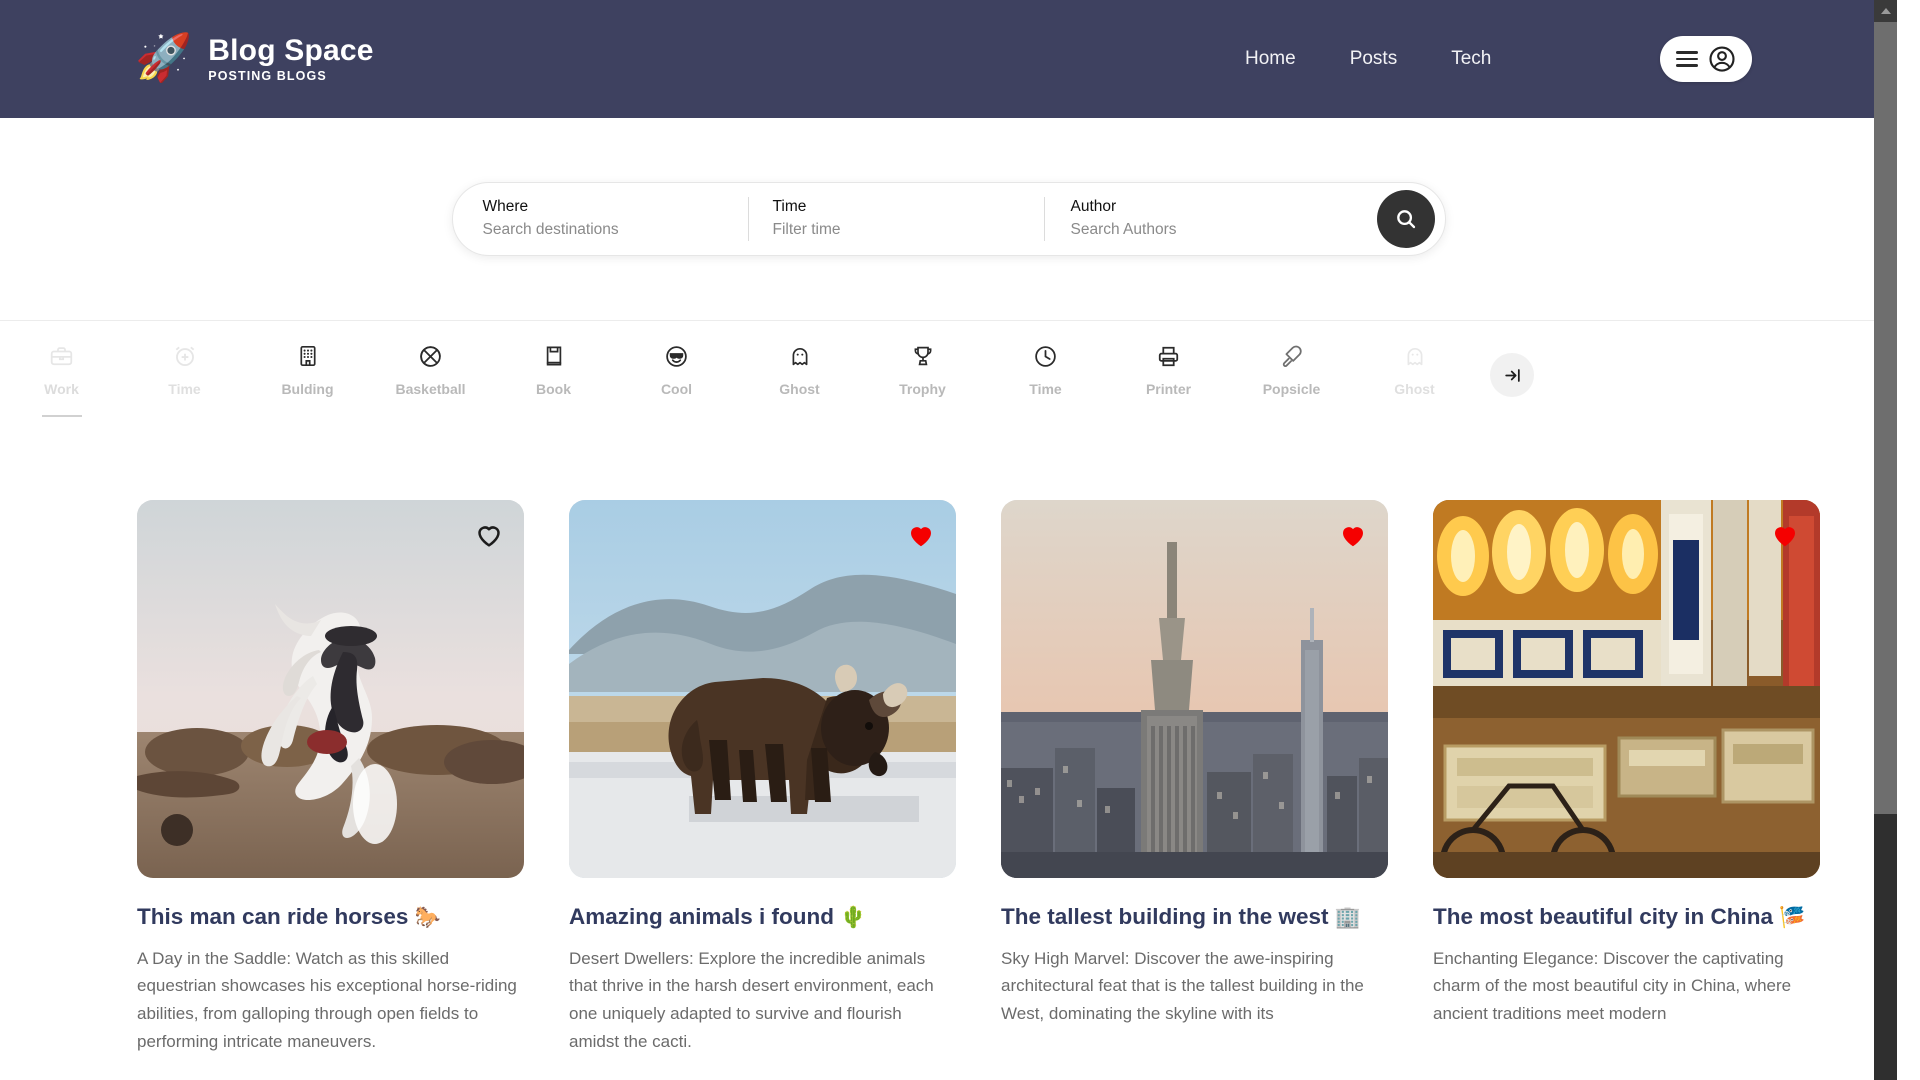  I want to click on user-menu-button, so click(1706, 59).